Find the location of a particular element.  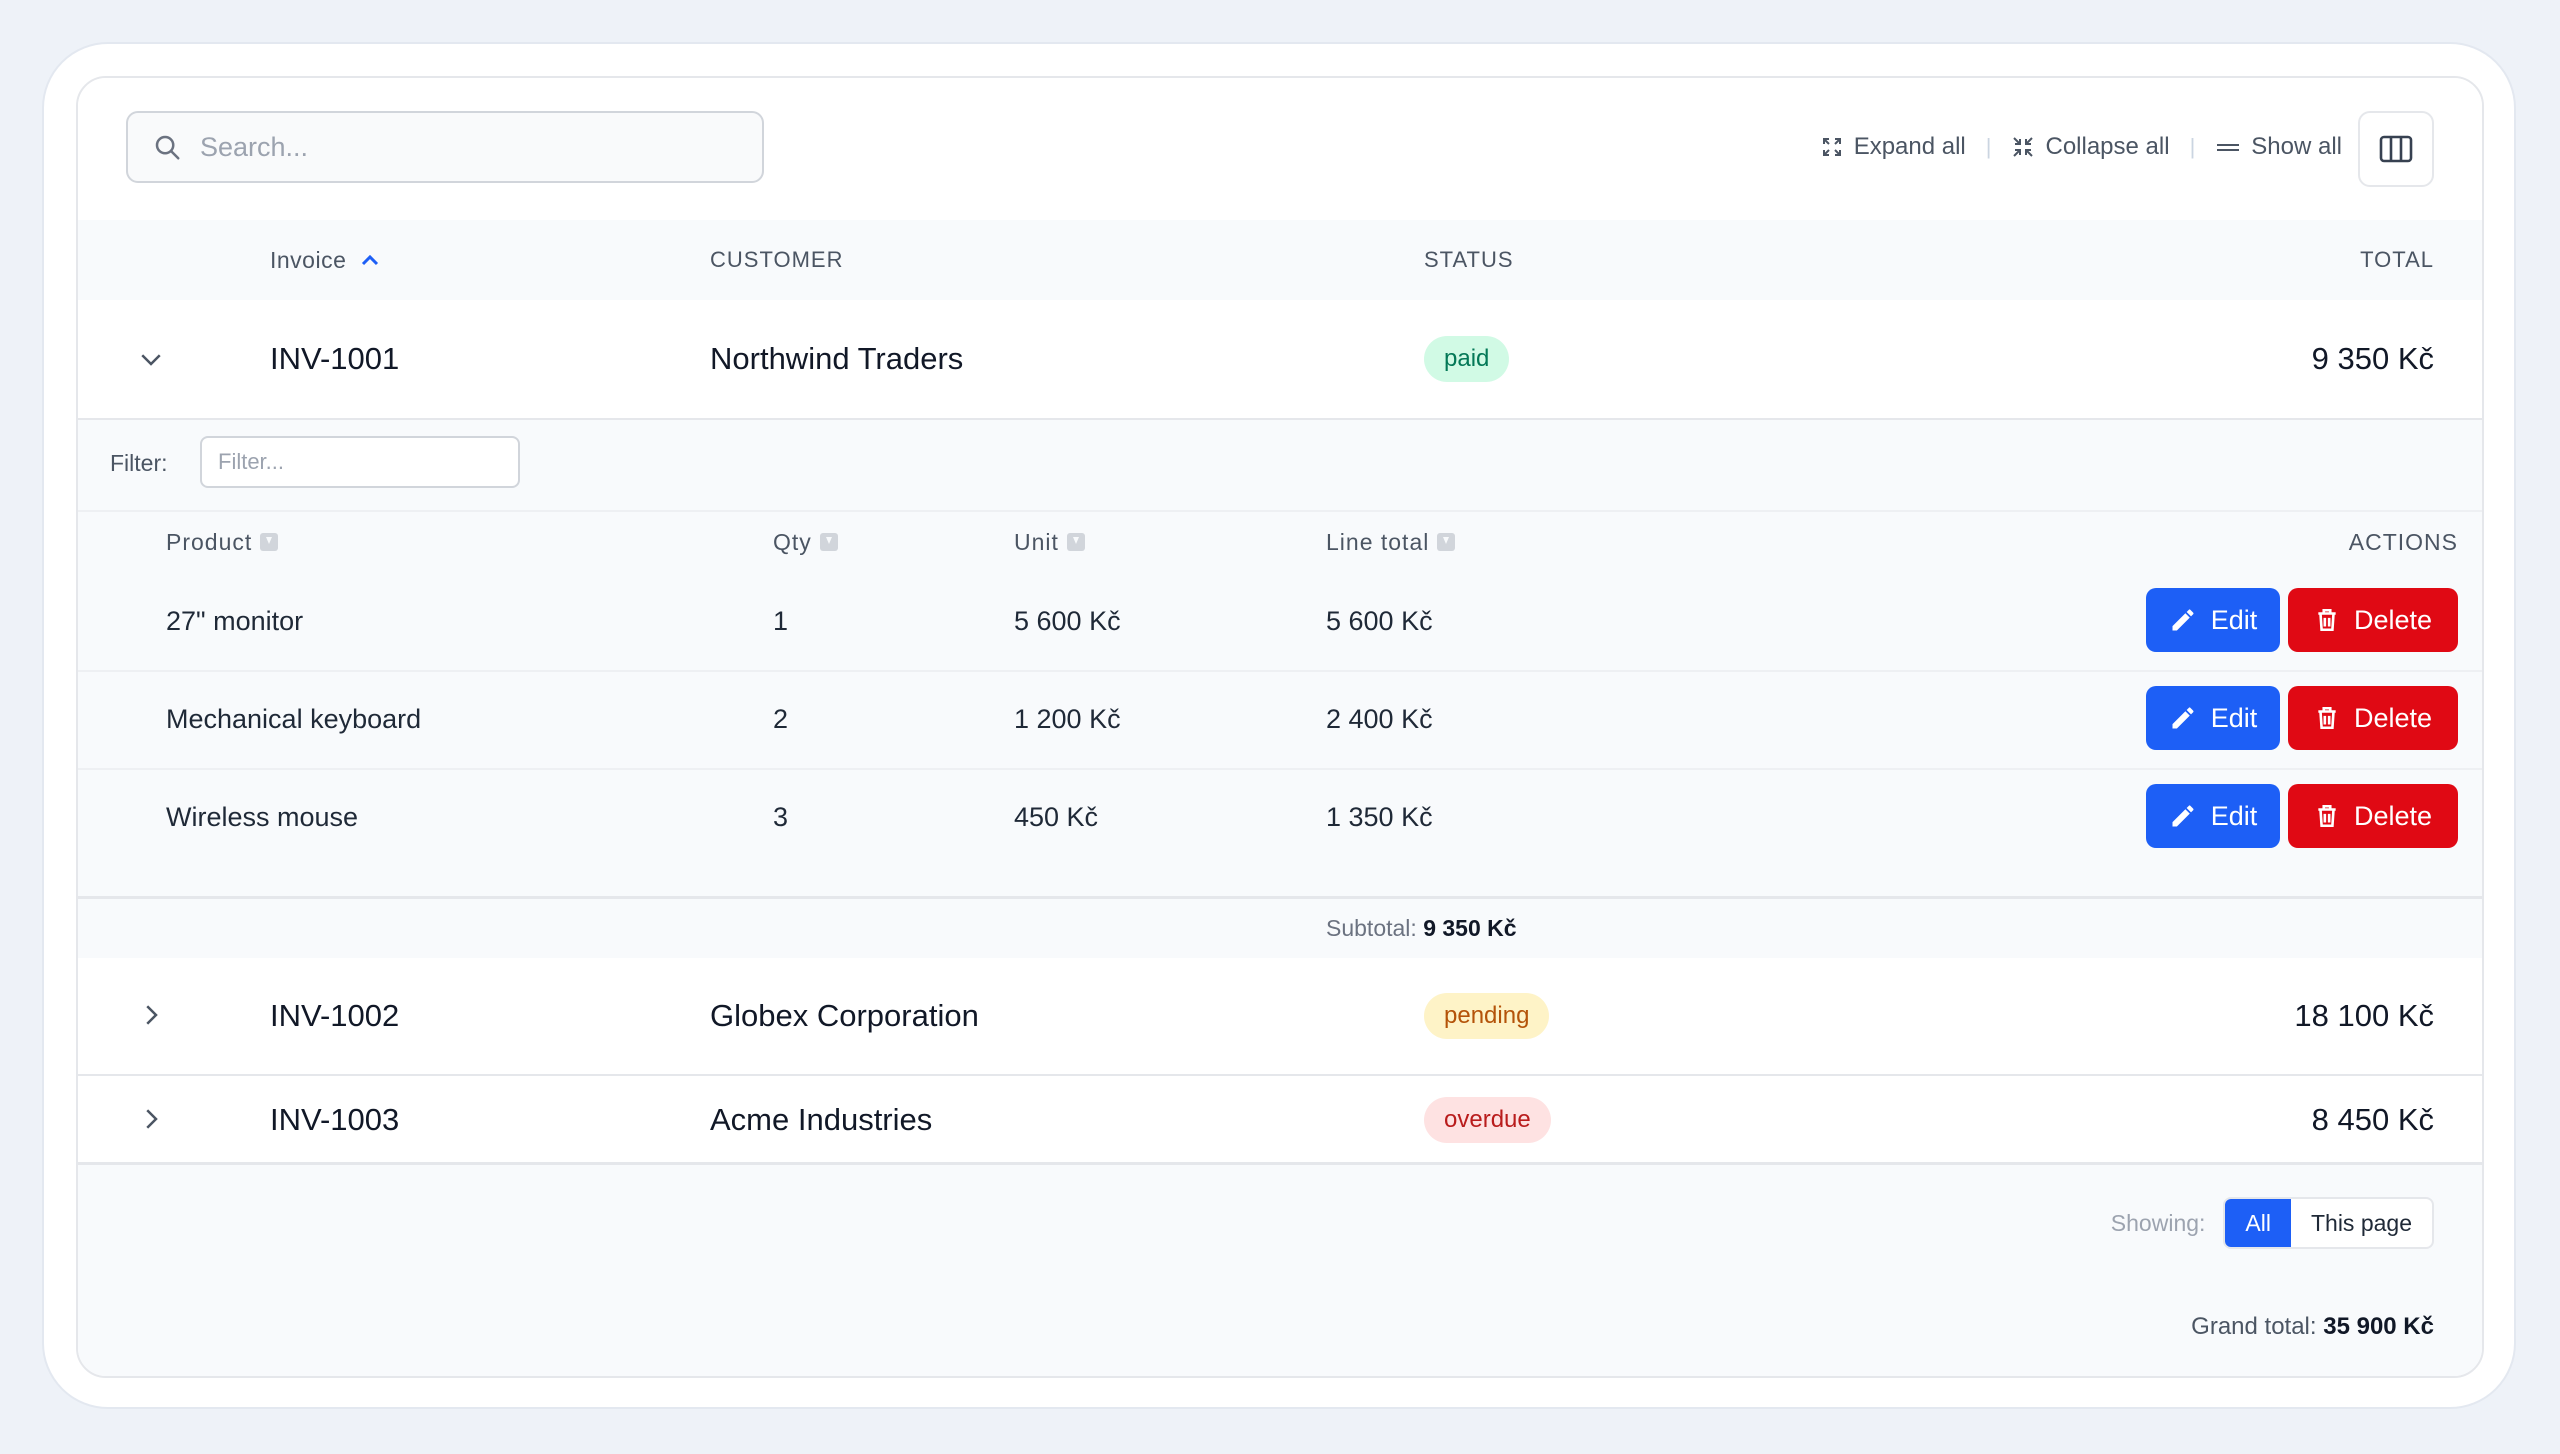

status-badge: paid is located at coordinates (1467, 359).